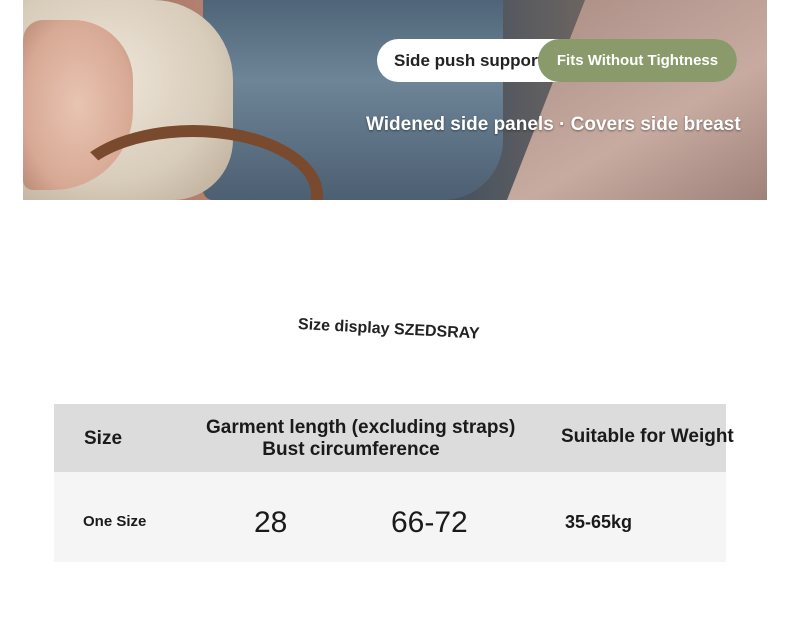 The height and width of the screenshot is (644, 790). Describe the element at coordinates (429, 522) in the screenshot. I see `cell-bust: 66-72` at that location.